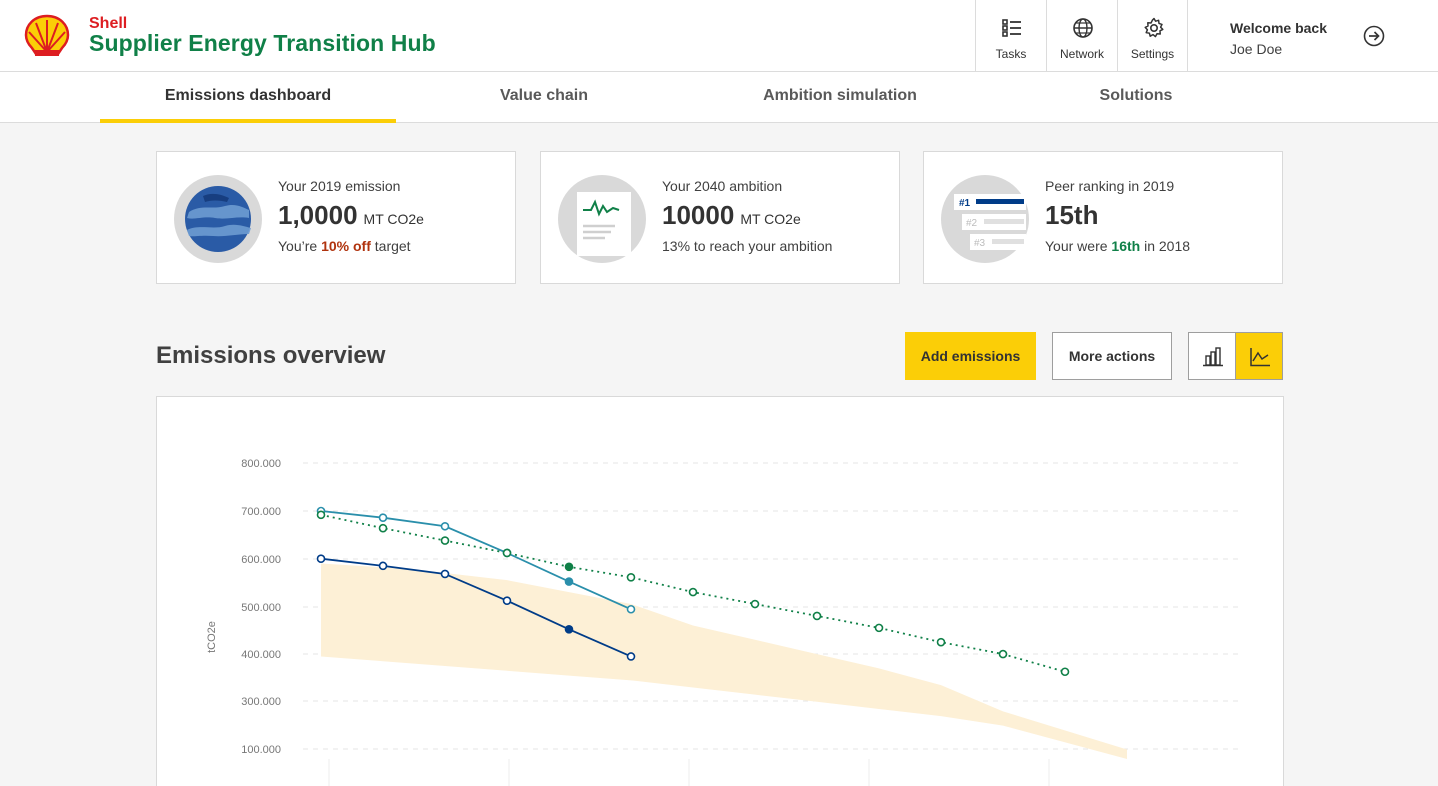  What do you see at coordinates (1078, 246) in the screenshot?
I see `ranking-note-prefix: Your were` at bounding box center [1078, 246].